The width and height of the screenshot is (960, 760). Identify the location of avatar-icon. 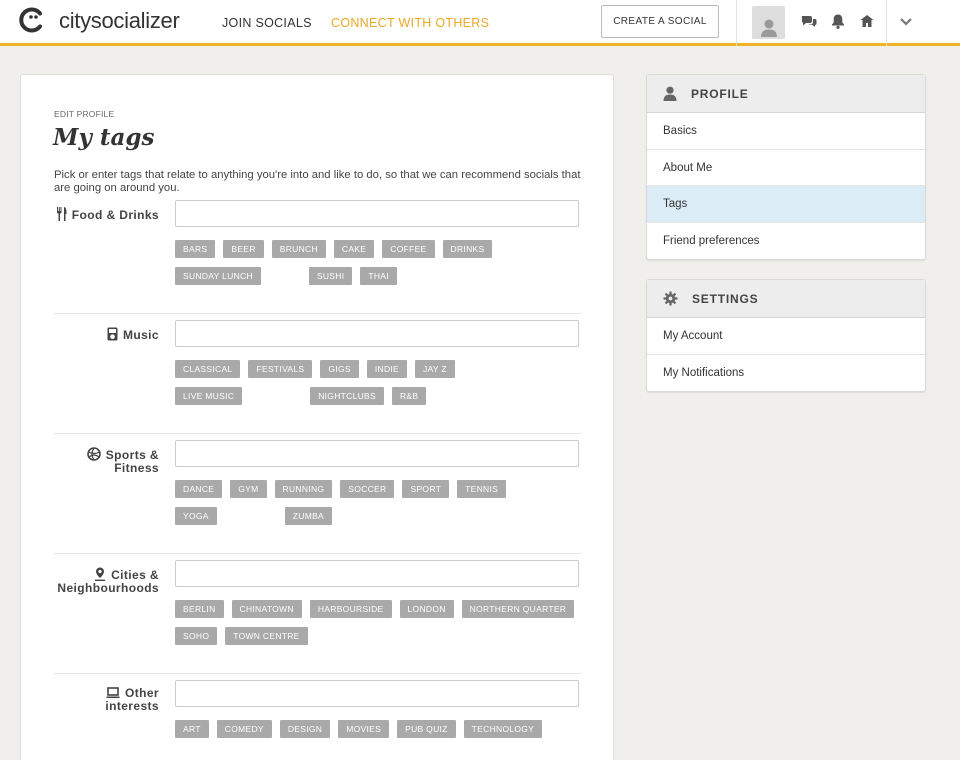
(768, 28).